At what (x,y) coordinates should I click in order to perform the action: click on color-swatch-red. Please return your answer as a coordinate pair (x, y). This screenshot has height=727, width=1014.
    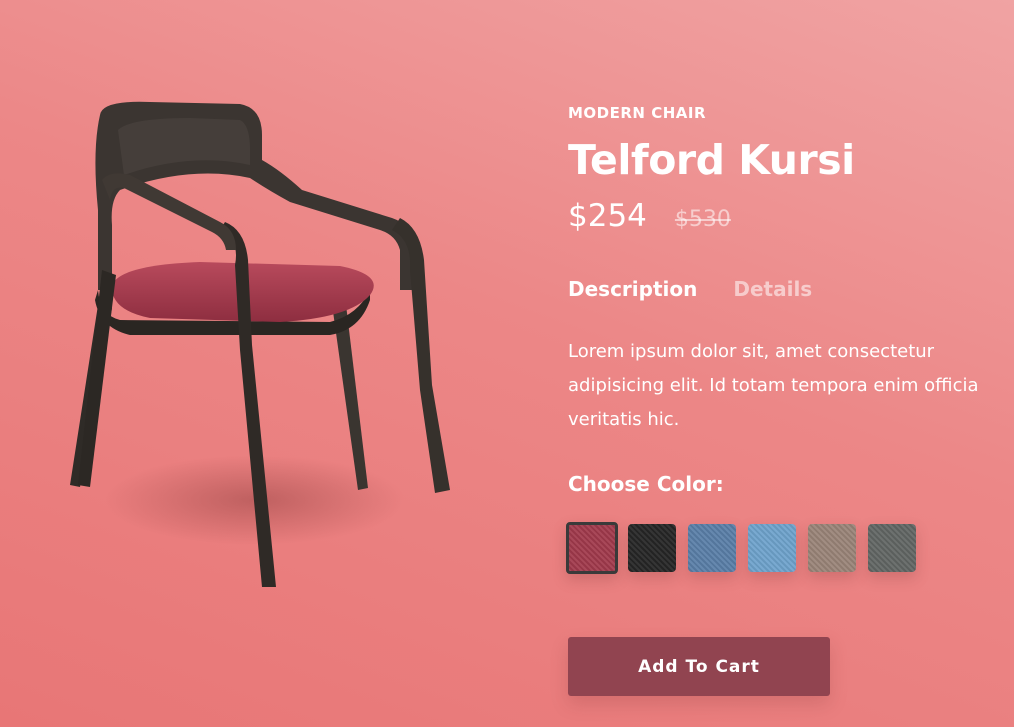
    Looking at the image, I should click on (592, 548).